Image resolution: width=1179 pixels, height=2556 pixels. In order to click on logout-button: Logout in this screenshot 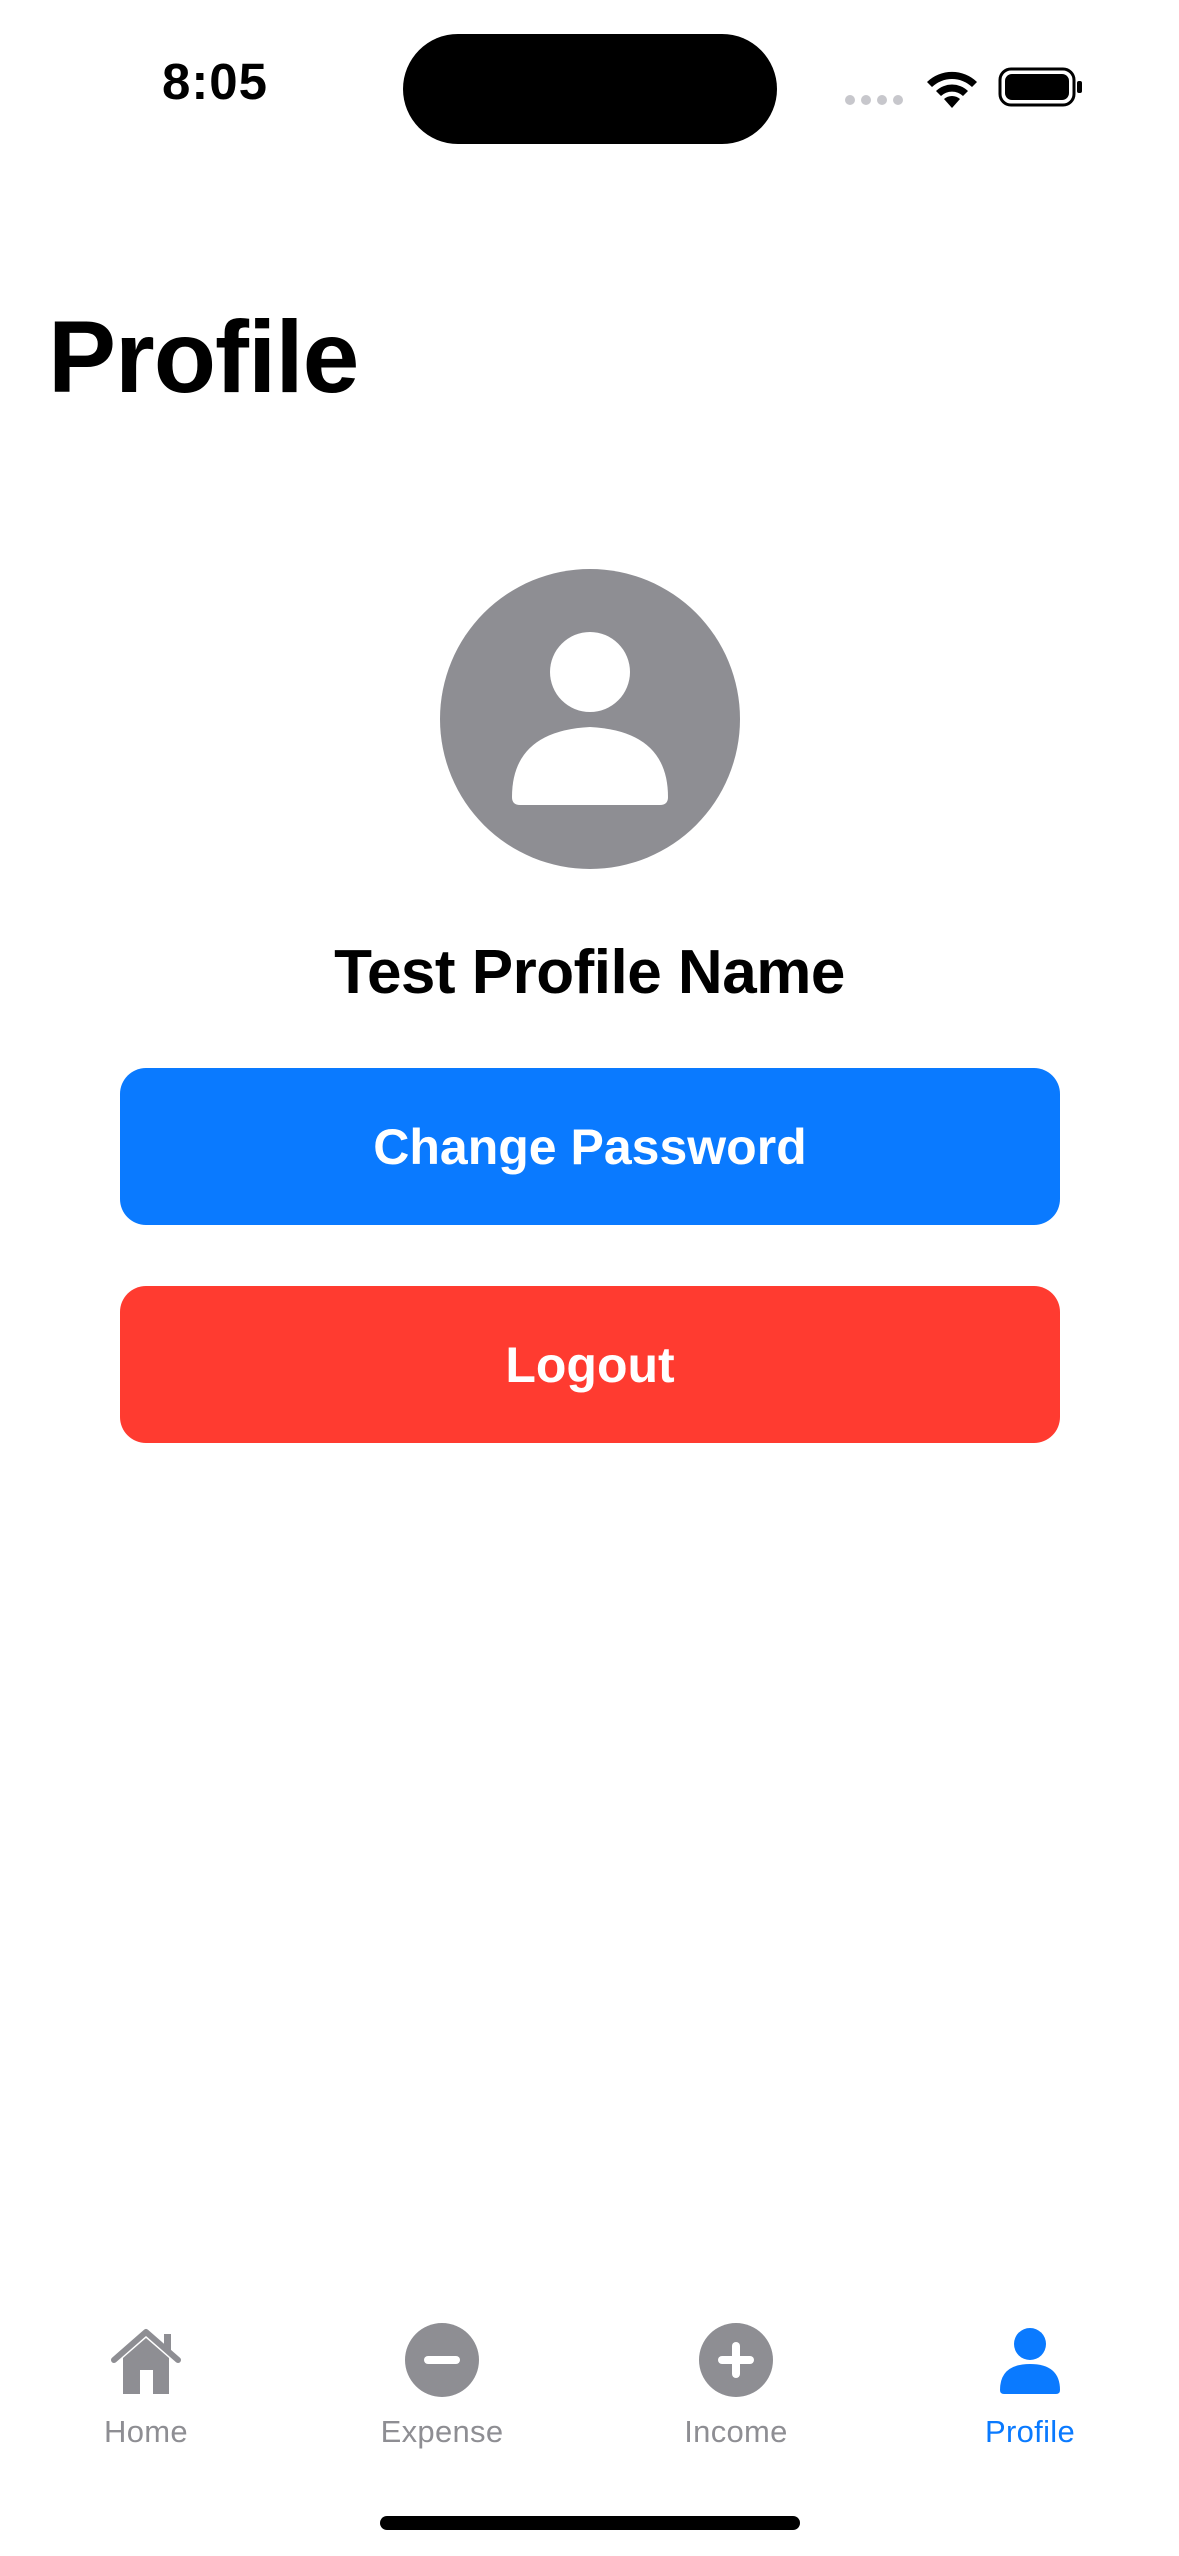, I will do `click(590, 1364)`.